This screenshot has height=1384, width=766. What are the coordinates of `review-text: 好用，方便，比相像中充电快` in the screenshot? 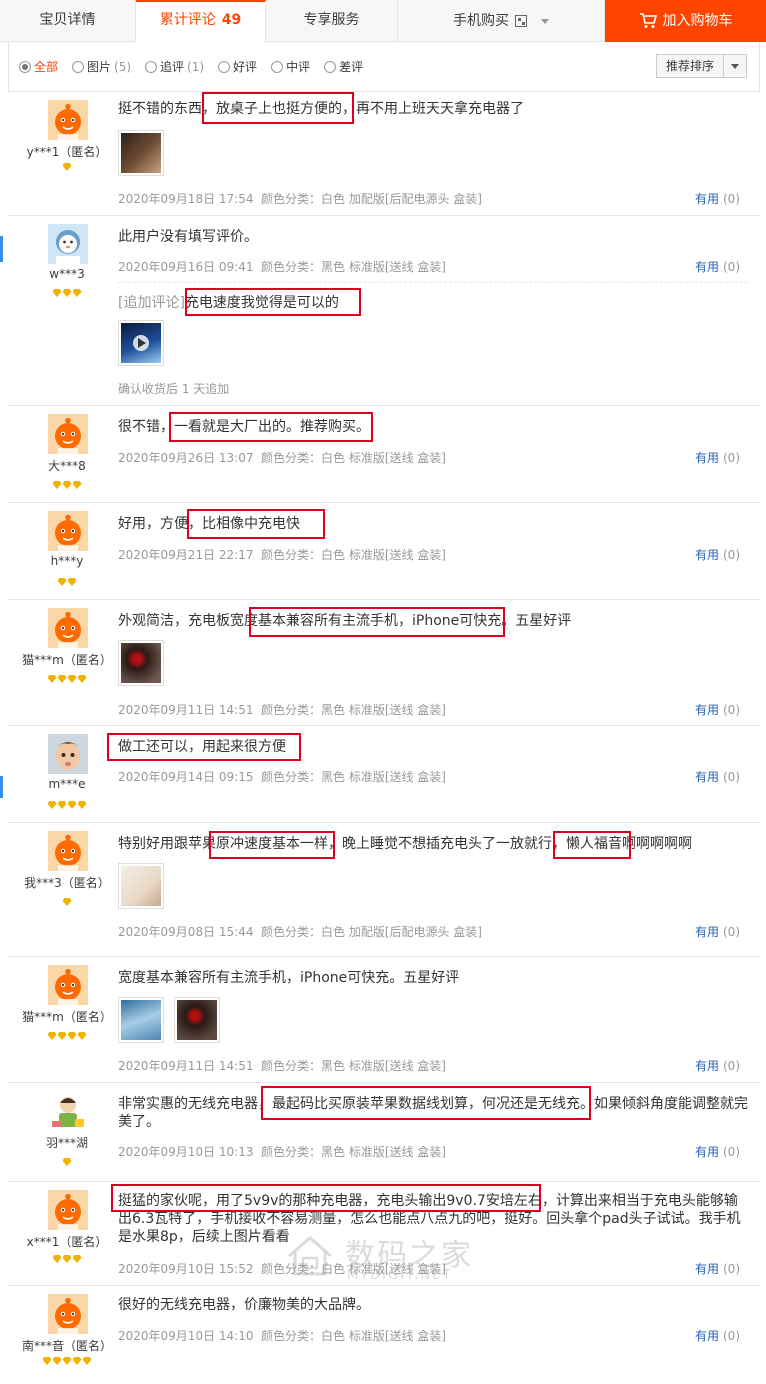 It's located at (209, 524).